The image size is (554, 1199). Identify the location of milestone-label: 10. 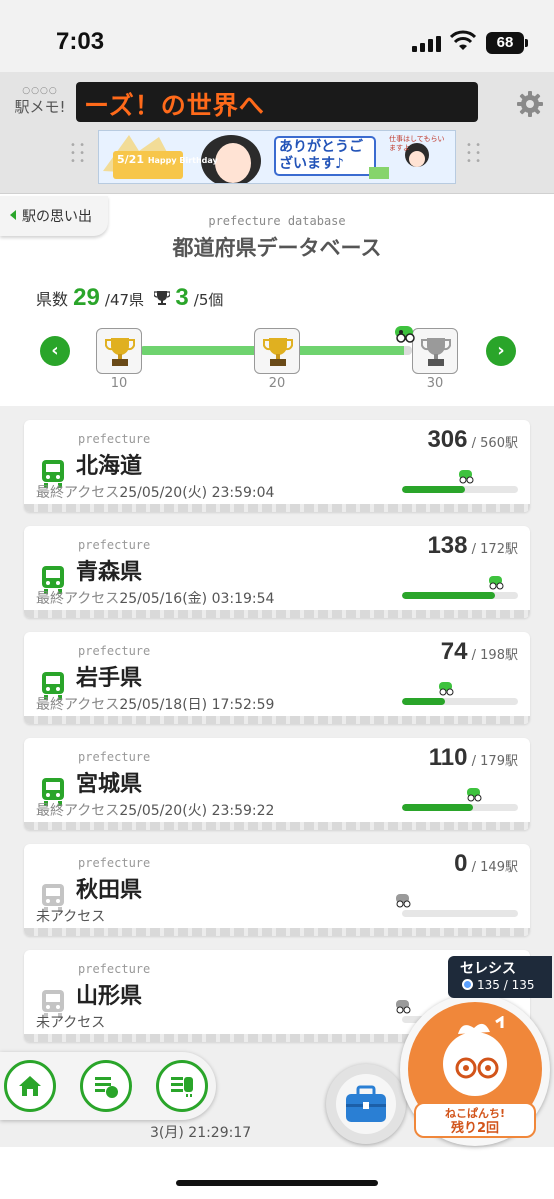
(119, 383).